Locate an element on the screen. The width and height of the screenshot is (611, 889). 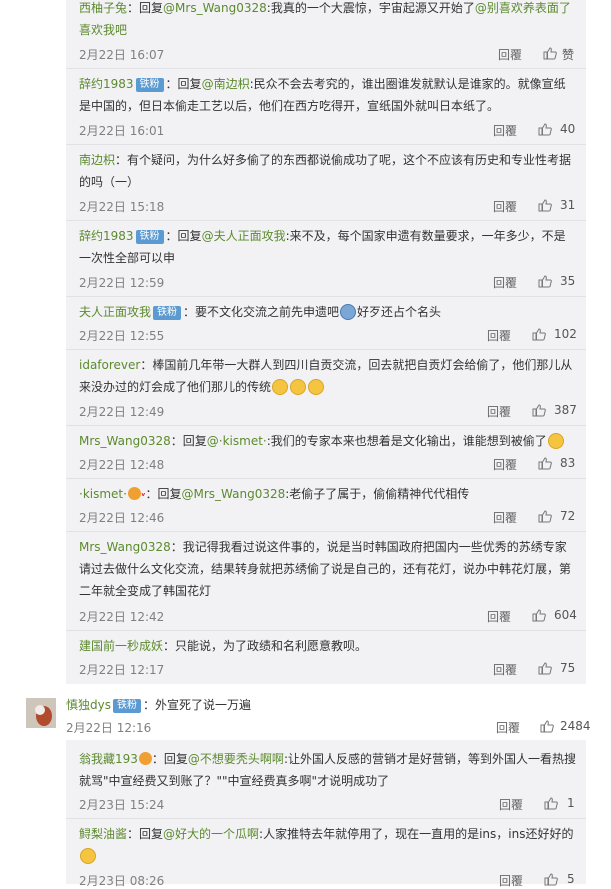
user-link: ·kismet· is located at coordinates (103, 494).